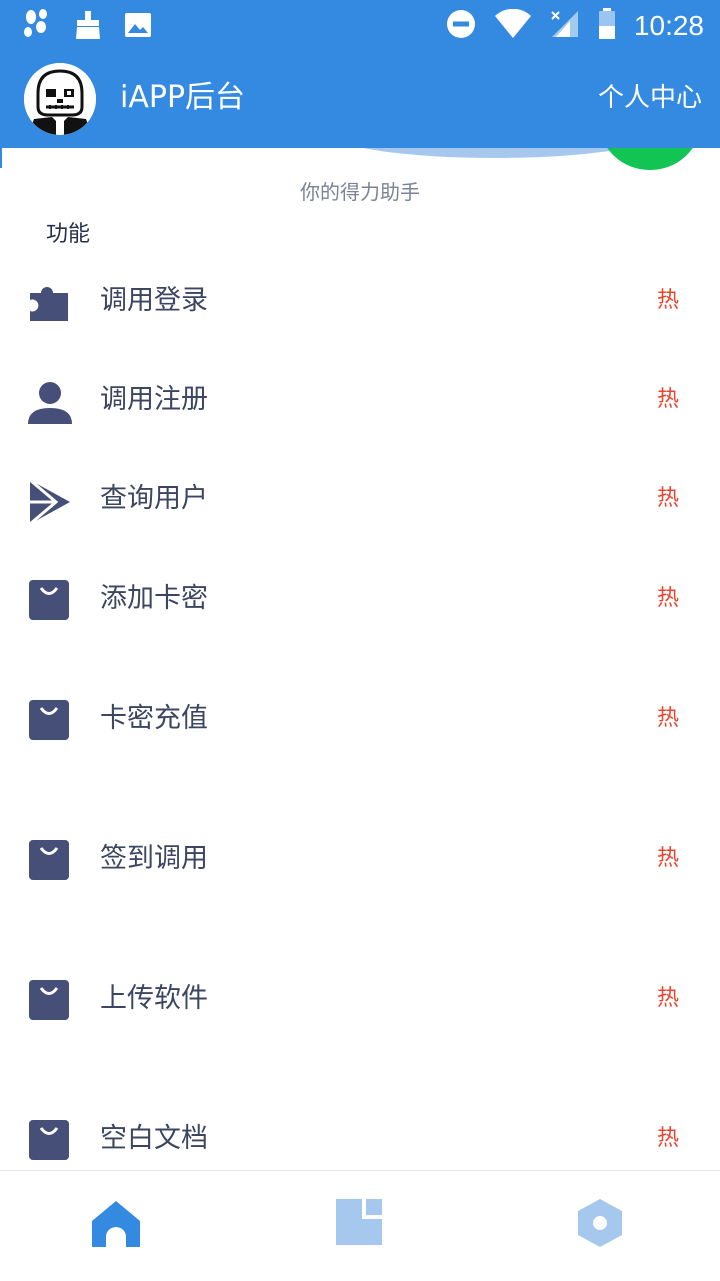 Image resolution: width=720 pixels, height=1281 pixels. Describe the element at coordinates (650, 159) in the screenshot. I see `green-circle-decoration` at that location.